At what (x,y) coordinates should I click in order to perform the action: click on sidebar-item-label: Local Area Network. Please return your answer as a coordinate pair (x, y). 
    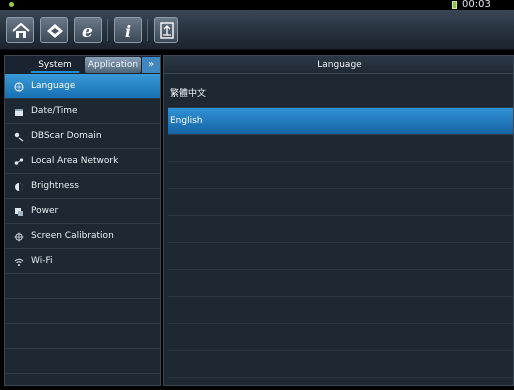
    Looking at the image, I should click on (75, 161).